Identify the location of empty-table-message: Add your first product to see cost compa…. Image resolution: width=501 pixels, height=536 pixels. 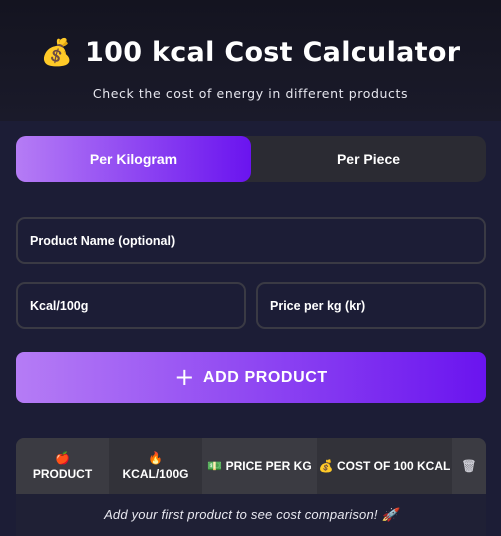
(251, 515).